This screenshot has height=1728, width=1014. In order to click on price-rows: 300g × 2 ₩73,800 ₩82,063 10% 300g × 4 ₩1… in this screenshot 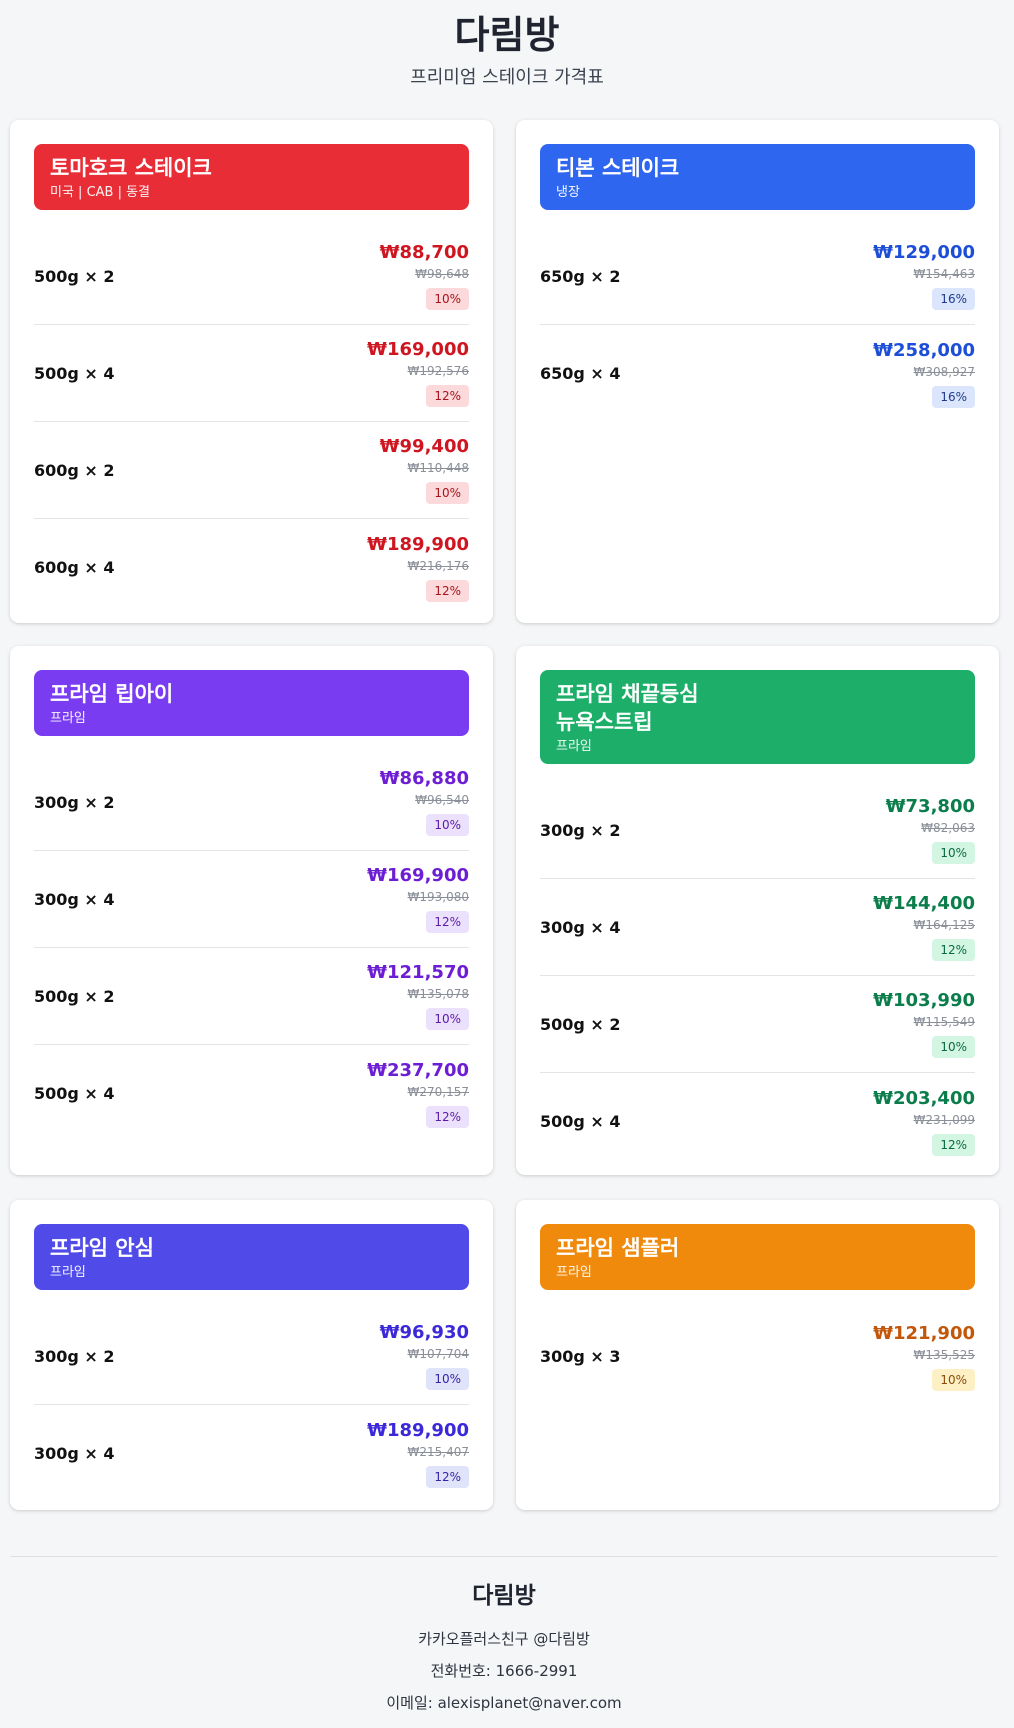, I will do `click(757, 976)`.